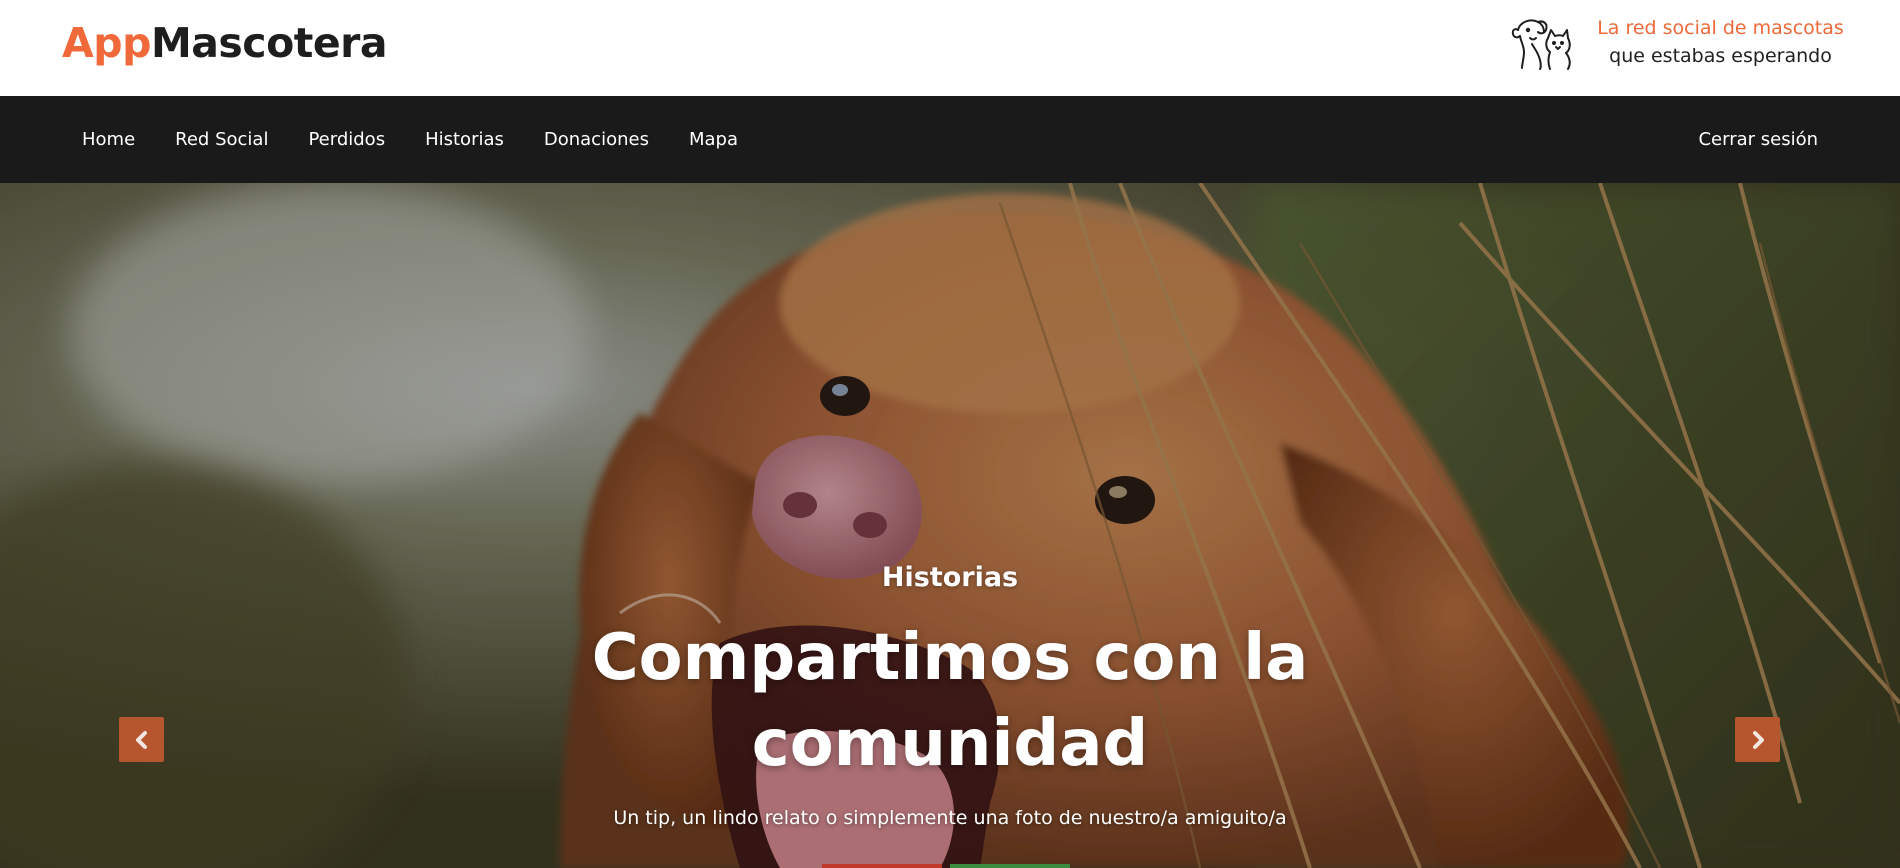 The image size is (1900, 868). Describe the element at coordinates (269, 43) in the screenshot. I see `logo-main-text: Mascotera` at that location.